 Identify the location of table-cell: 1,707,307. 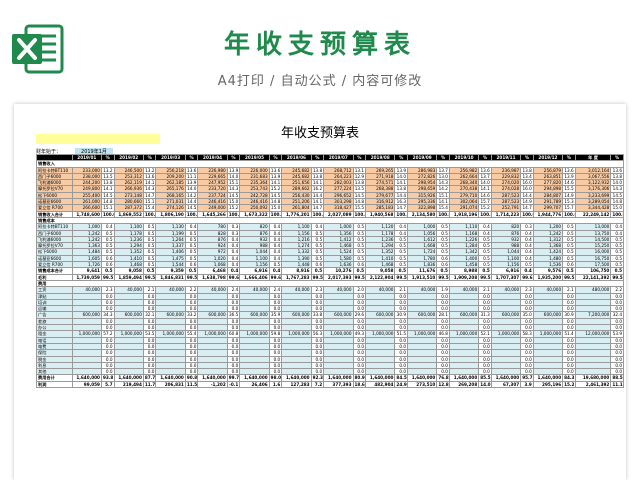
(506, 277).